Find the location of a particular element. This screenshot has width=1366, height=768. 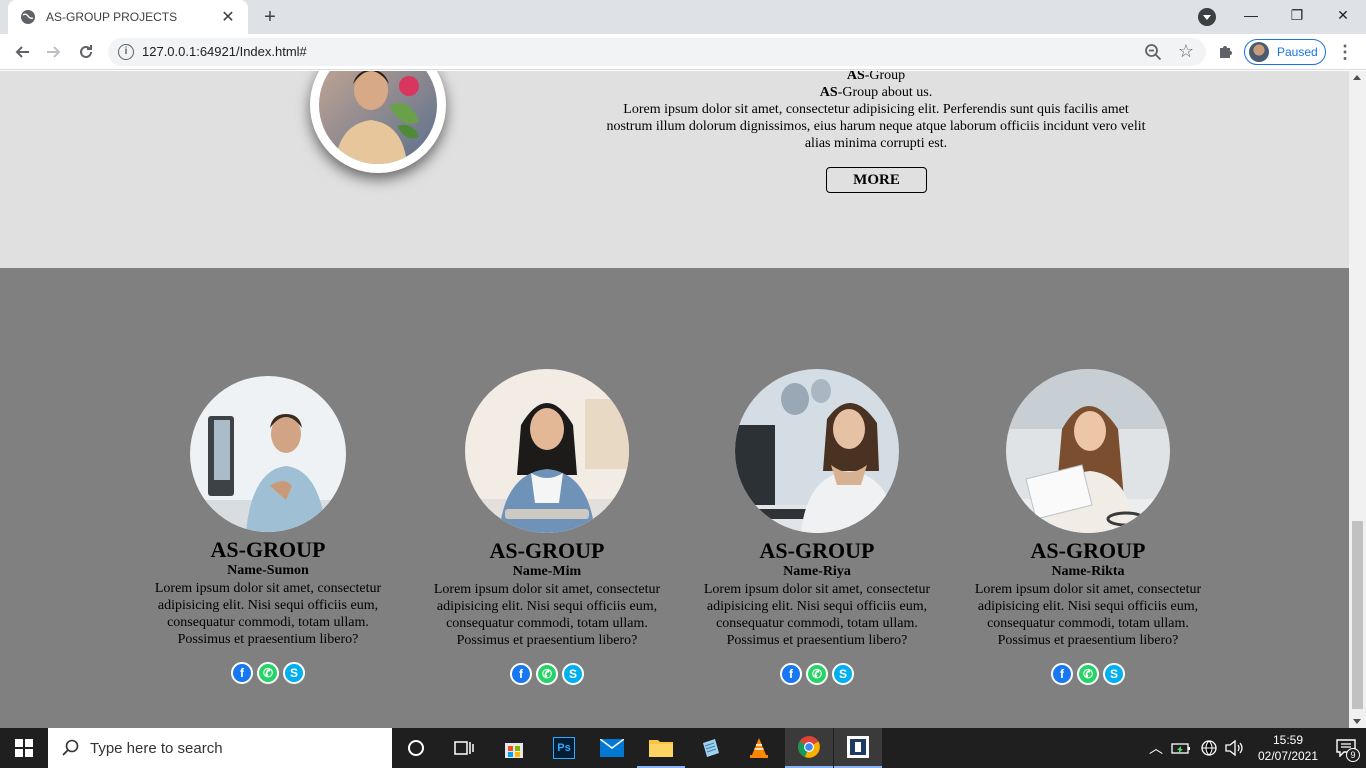

chrome-app is located at coordinates (809, 748).